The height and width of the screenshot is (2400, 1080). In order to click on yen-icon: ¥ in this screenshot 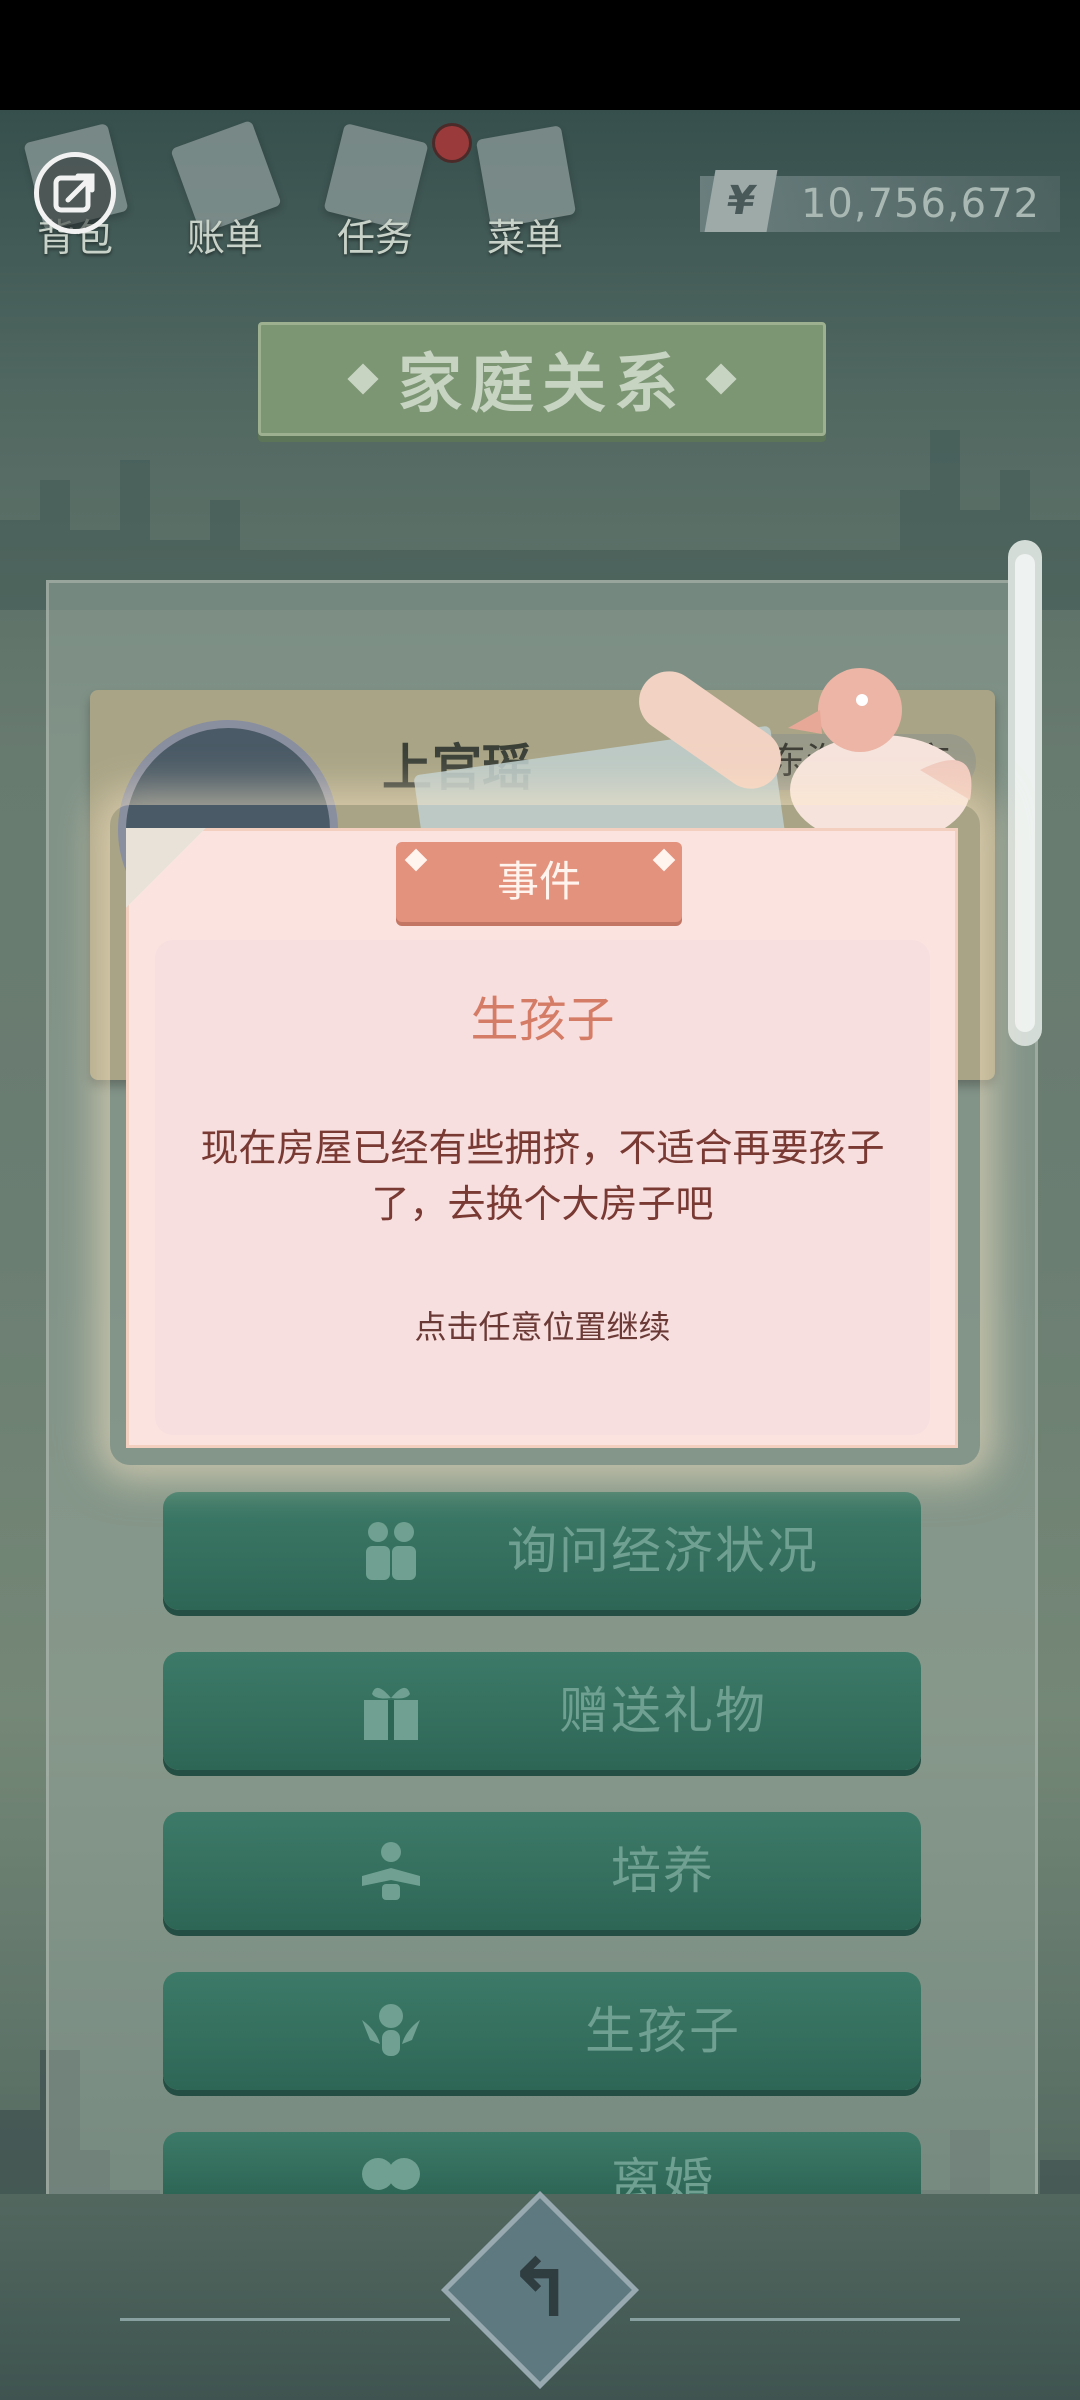, I will do `click(741, 201)`.